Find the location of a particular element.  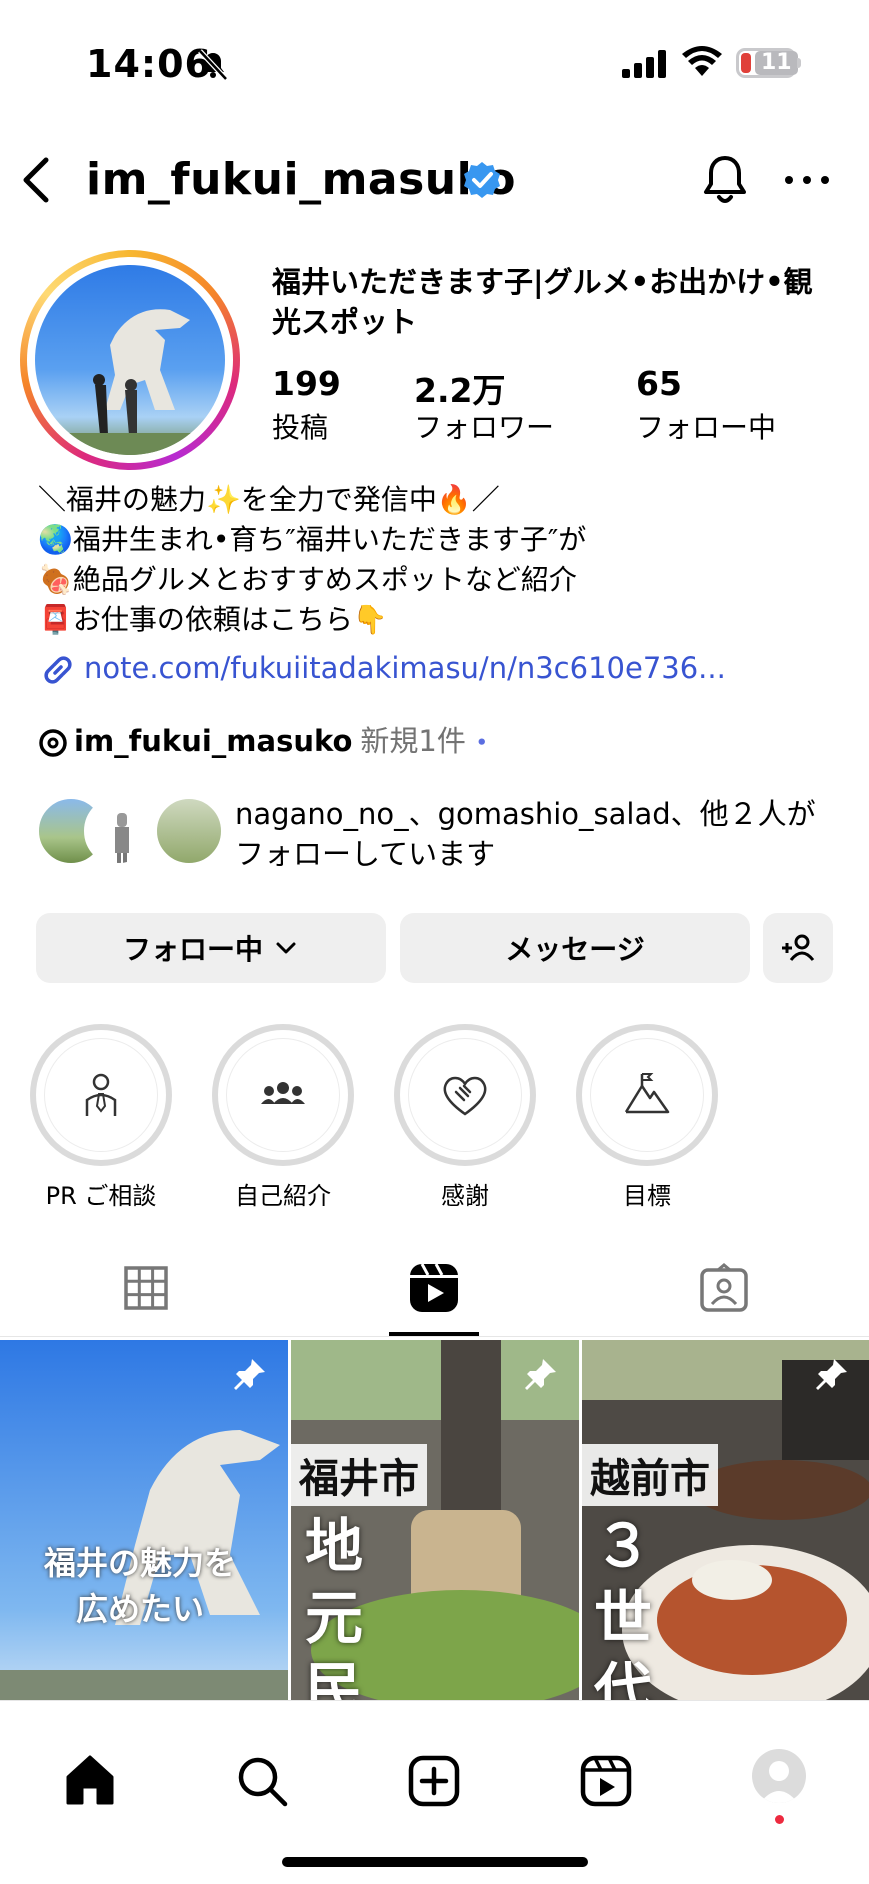

status-time: 14:06 is located at coordinates (149, 64).